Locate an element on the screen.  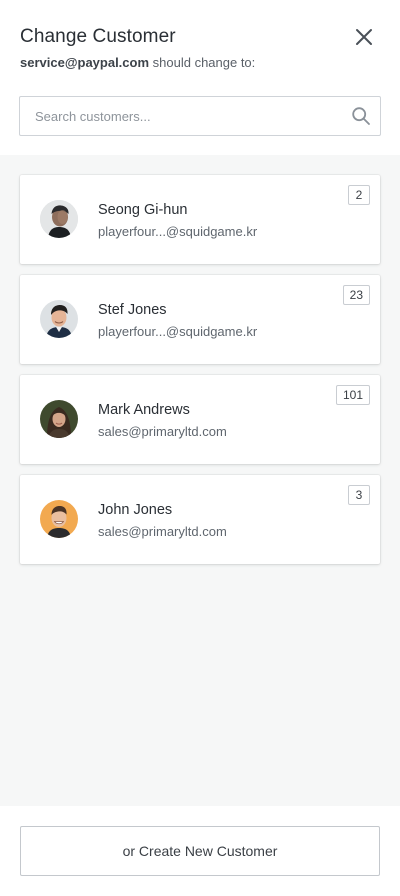
search-box is located at coordinates (200, 116).